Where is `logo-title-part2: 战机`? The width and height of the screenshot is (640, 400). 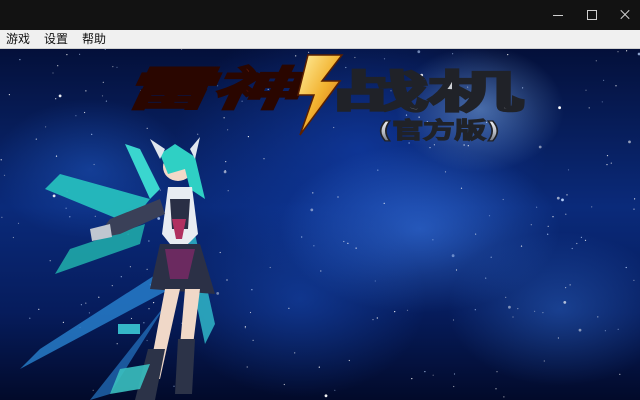 logo-title-part2: 战机 is located at coordinates (428, 92).